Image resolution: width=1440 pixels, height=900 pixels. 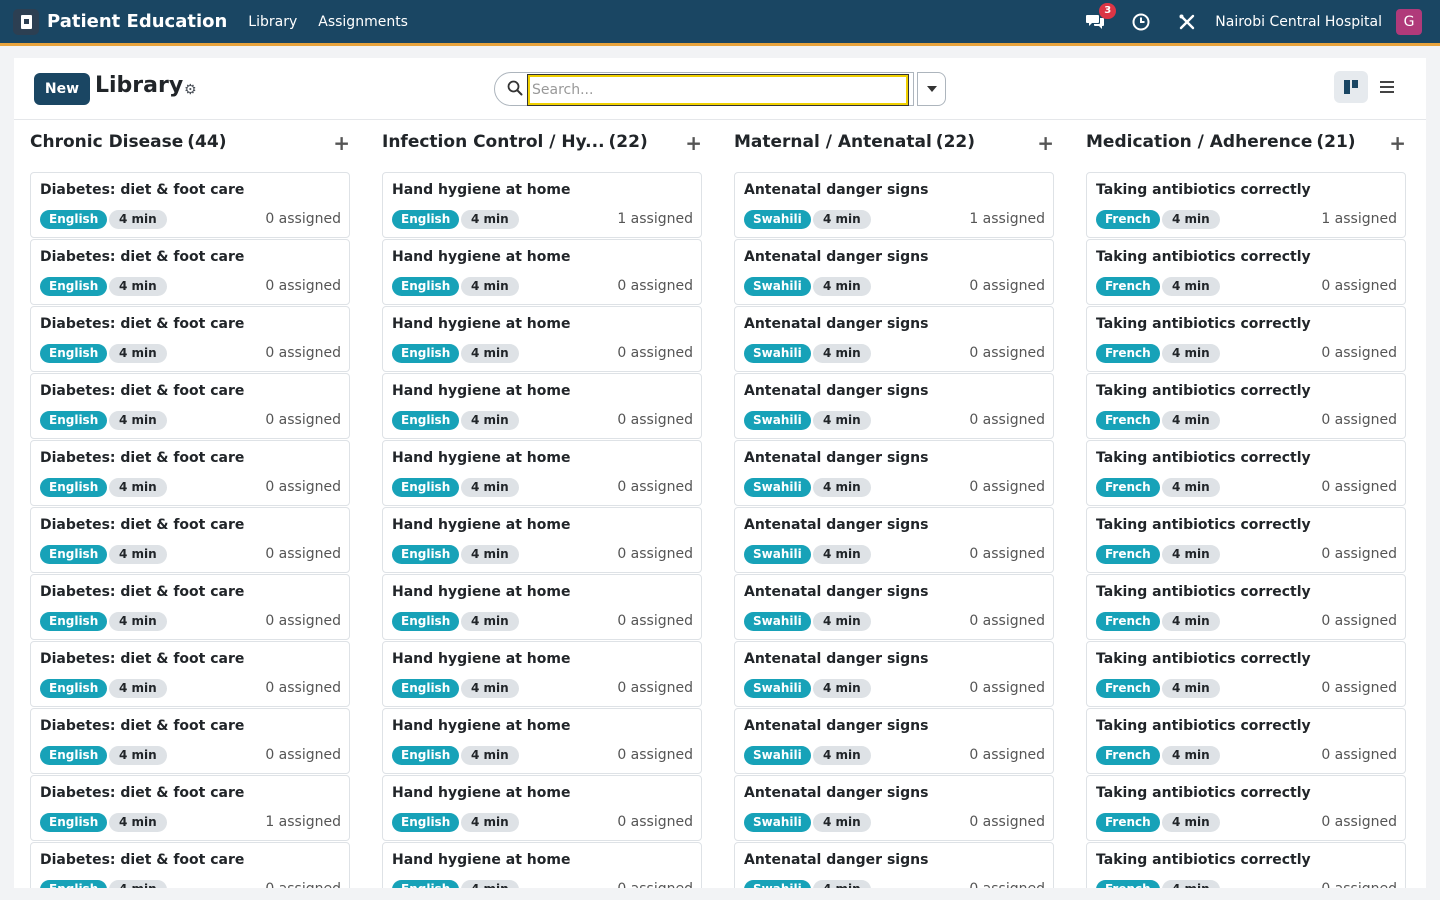 I want to click on book-icon, so click(x=26, y=21).